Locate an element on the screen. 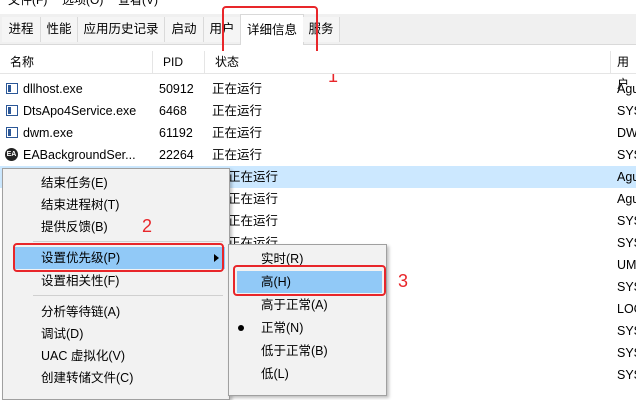 Image resolution: width=636 pixels, height=400 pixels. process-user: LOC is located at coordinates (626, 309).